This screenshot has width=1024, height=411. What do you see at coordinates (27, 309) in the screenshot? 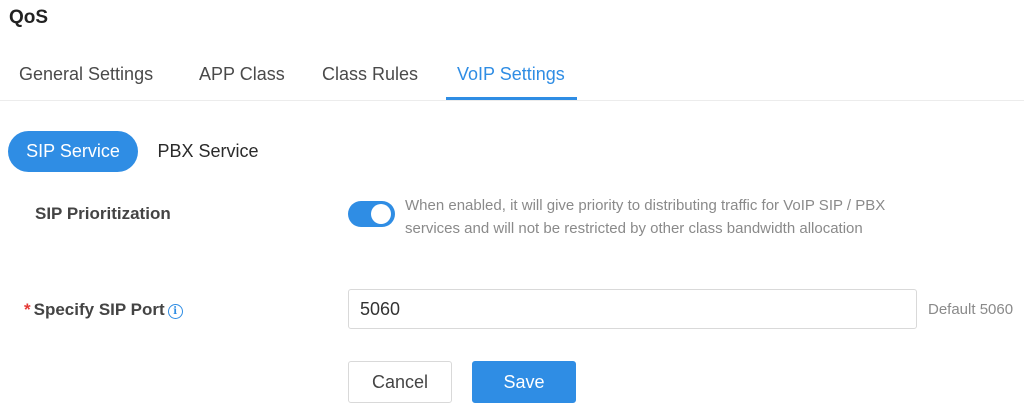
I see `required-marker: *` at bounding box center [27, 309].